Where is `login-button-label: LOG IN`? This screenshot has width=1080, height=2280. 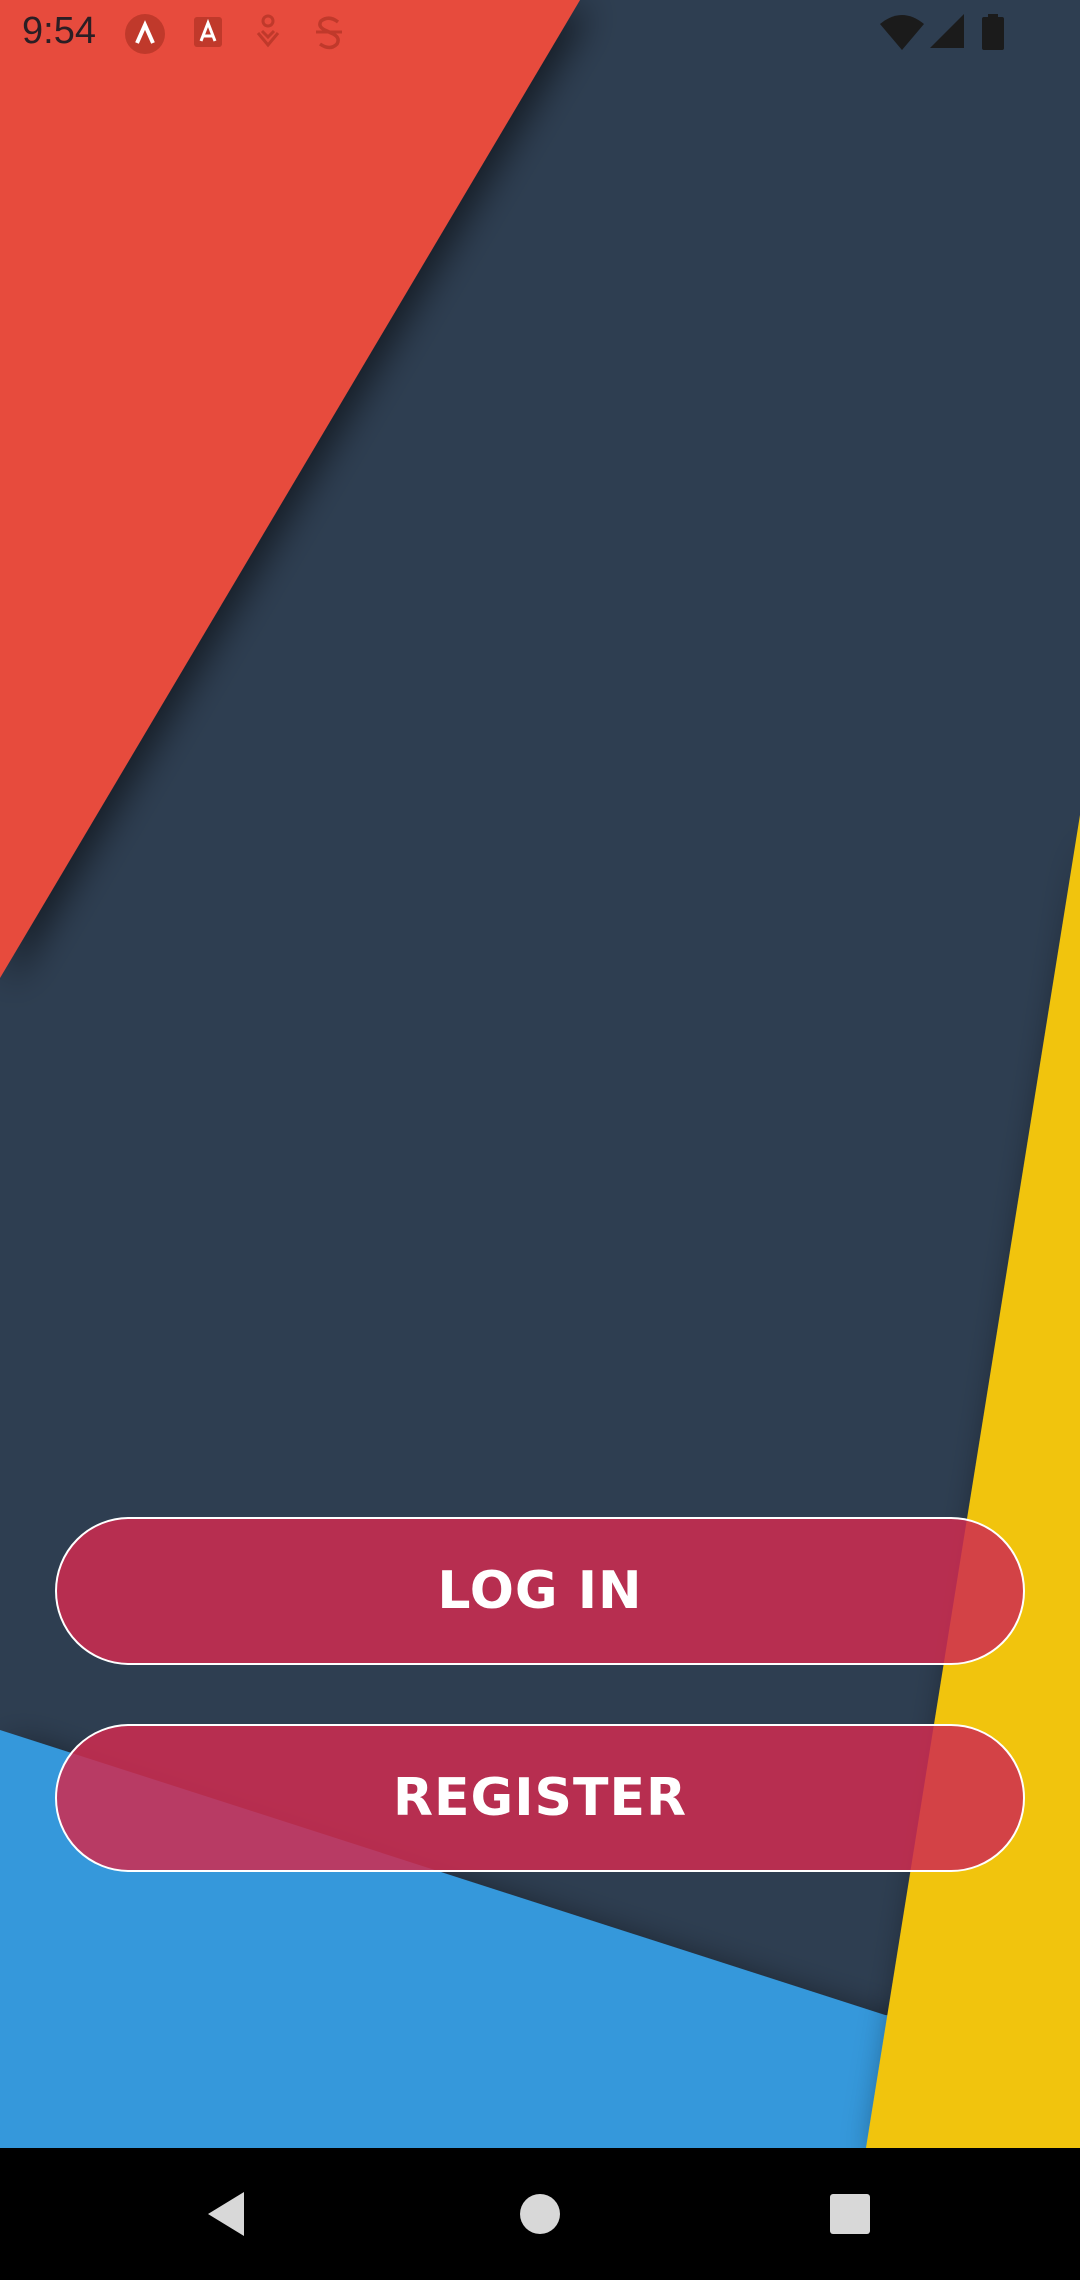 login-button-label: LOG IN is located at coordinates (540, 1591).